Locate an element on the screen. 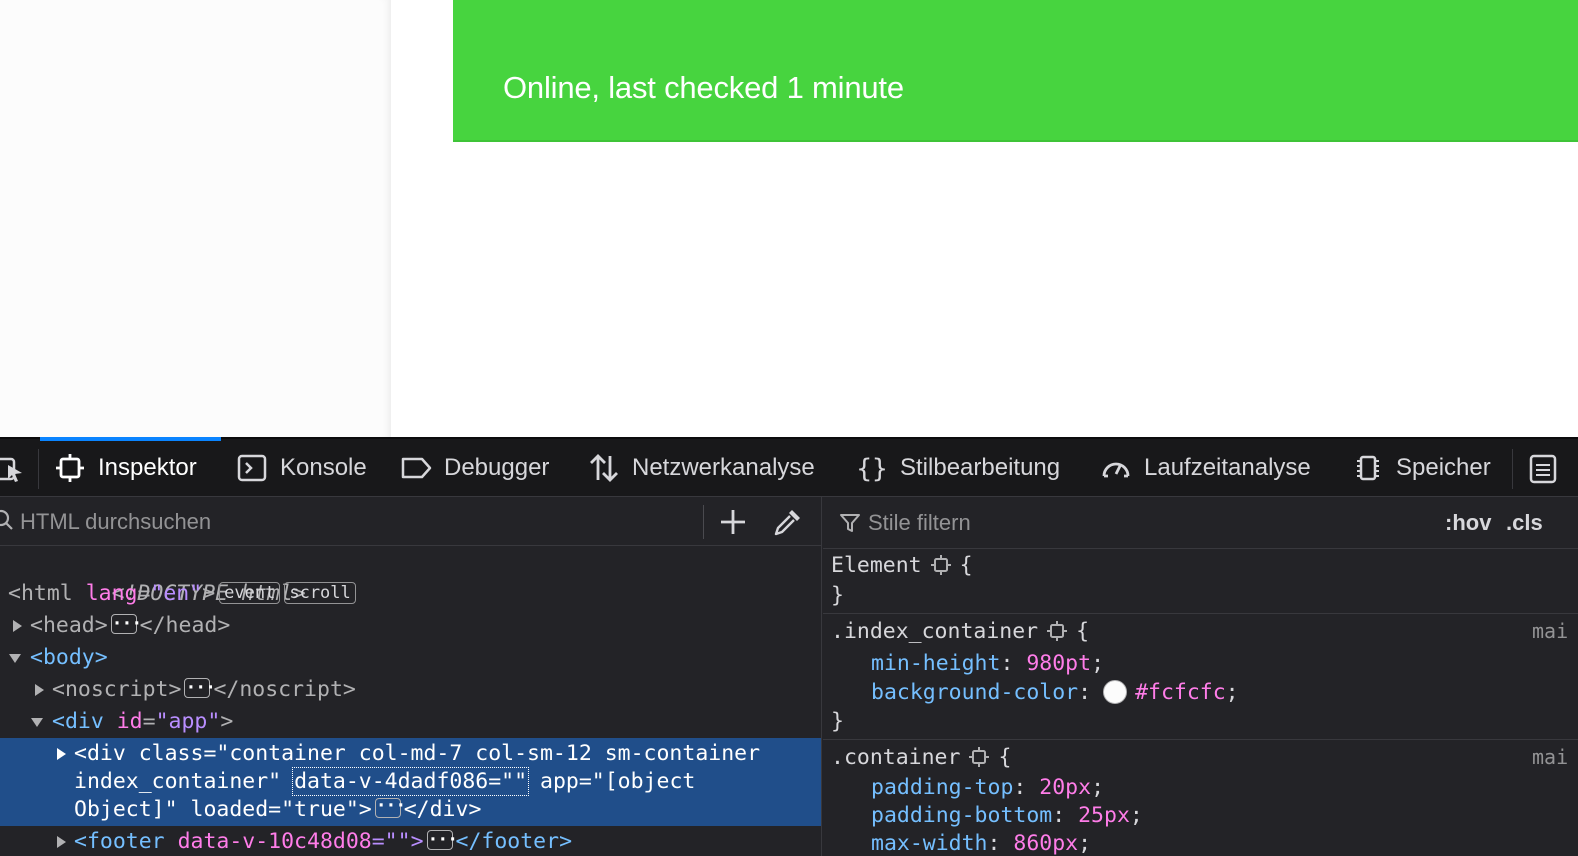 Image resolution: width=1578 pixels, height=856 pixels. styles-filter-input is located at coordinates (1128, 523).